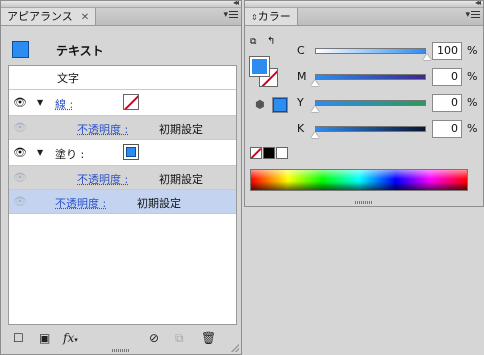  I want to click on stroke-opacity-value: 初期設定, so click(181, 129).